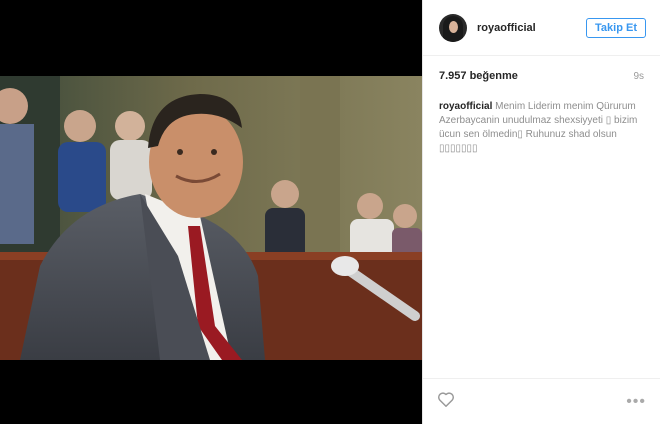  What do you see at coordinates (636, 402) in the screenshot?
I see `more-options-icon: •••` at bounding box center [636, 402].